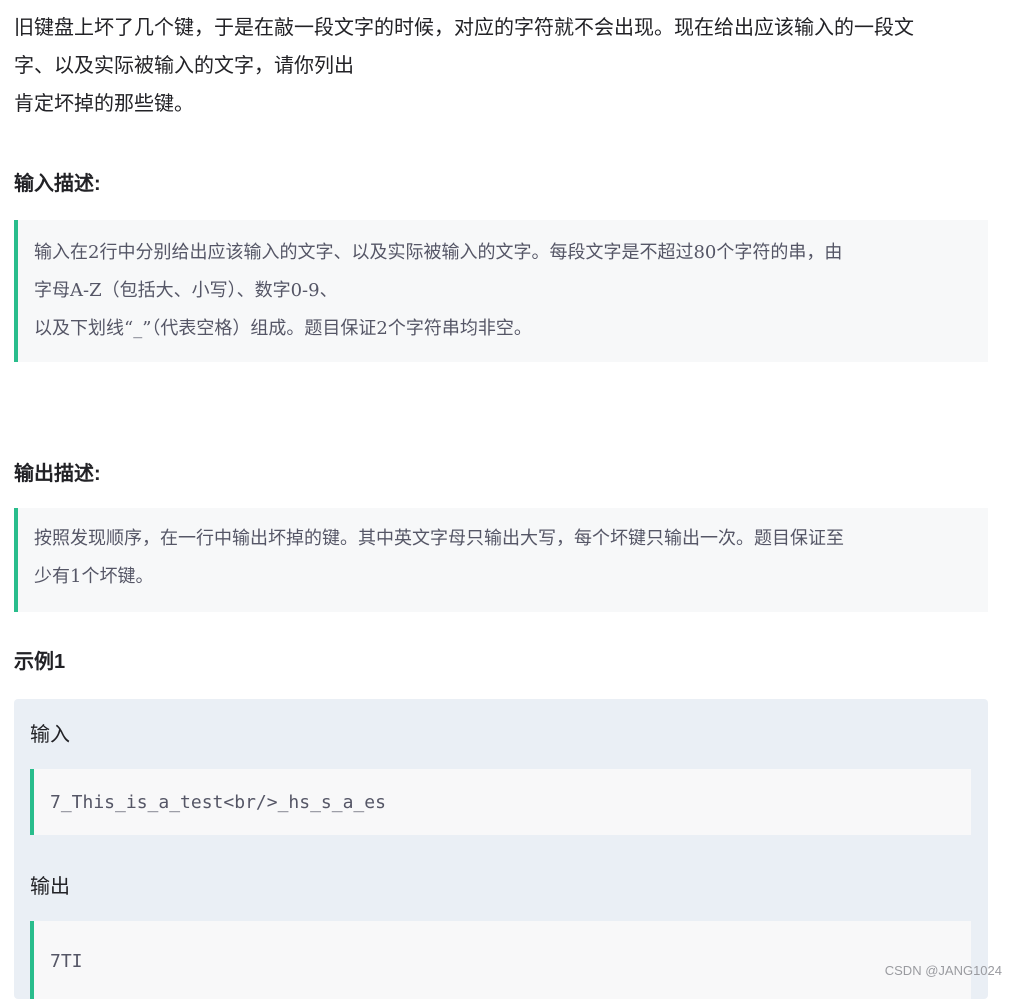 This screenshot has width=1016, height=999. Describe the element at coordinates (40, 662) in the screenshot. I see `example-heading: 示例1` at that location.